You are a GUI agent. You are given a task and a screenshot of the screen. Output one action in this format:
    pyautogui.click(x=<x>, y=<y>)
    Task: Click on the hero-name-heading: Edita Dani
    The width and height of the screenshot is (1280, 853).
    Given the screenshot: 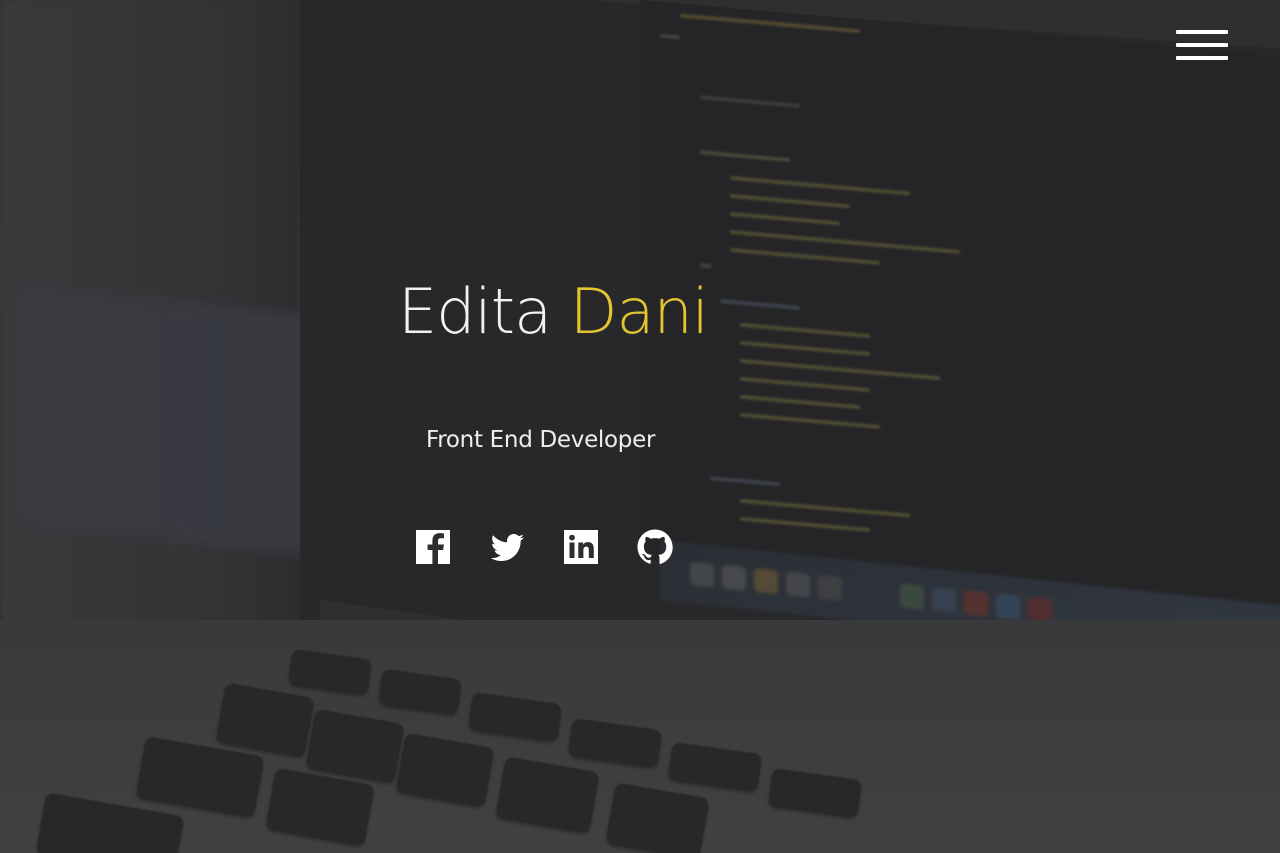 What is the action you would take?
    pyautogui.click(x=553, y=311)
    